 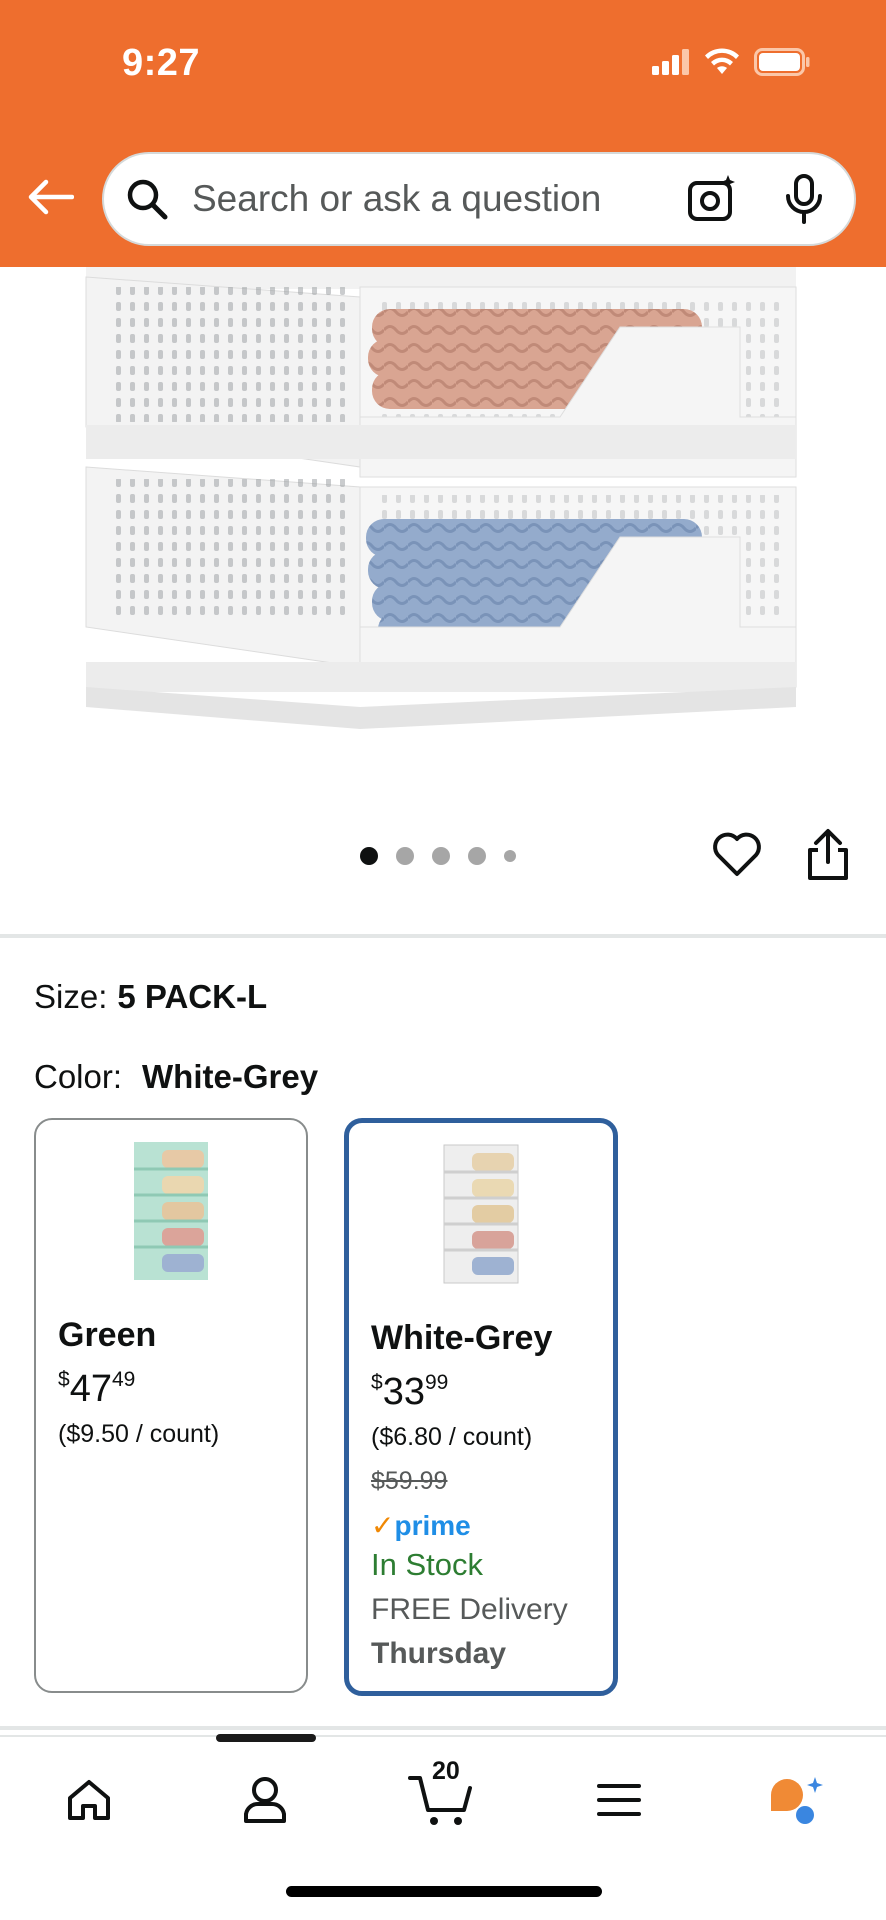 I want to click on cart-count-badge: 20, so click(x=446, y=1771).